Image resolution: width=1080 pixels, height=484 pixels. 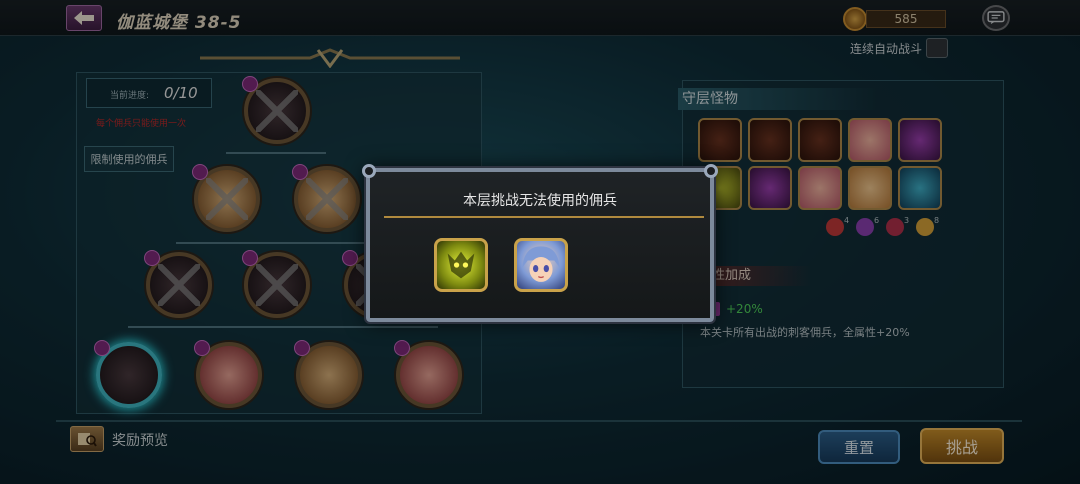 I want to click on girl-portrait-icon, so click(x=541, y=264).